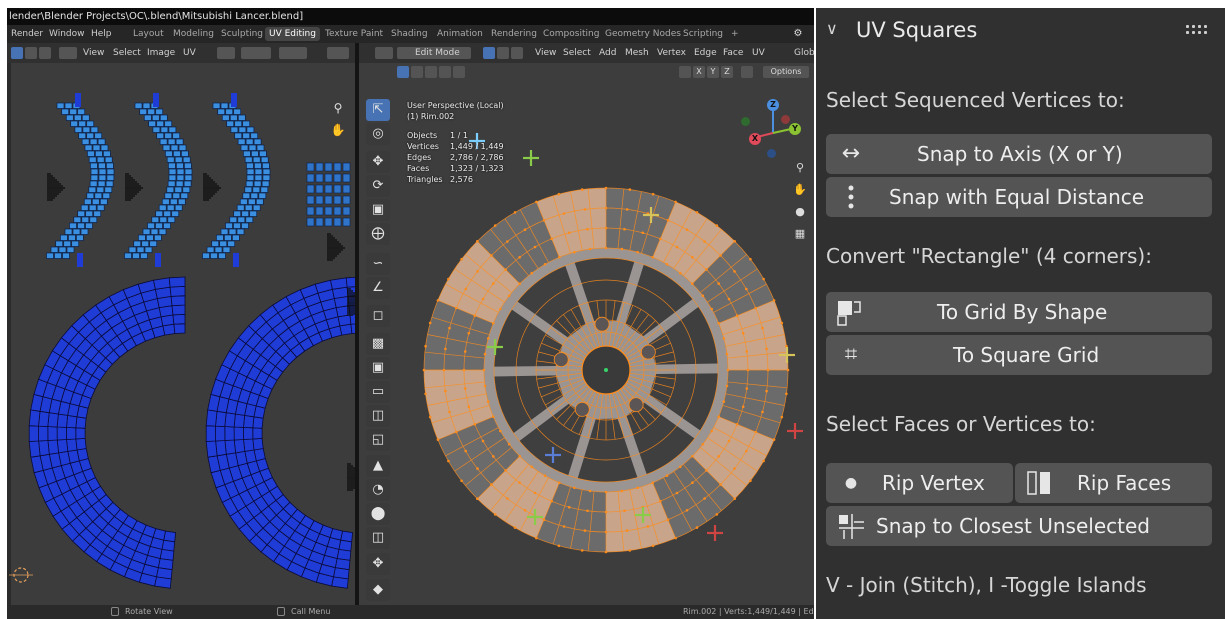 The image size is (1225, 619). What do you see at coordinates (445, 72) in the screenshot?
I see `select-invert-icon` at bounding box center [445, 72].